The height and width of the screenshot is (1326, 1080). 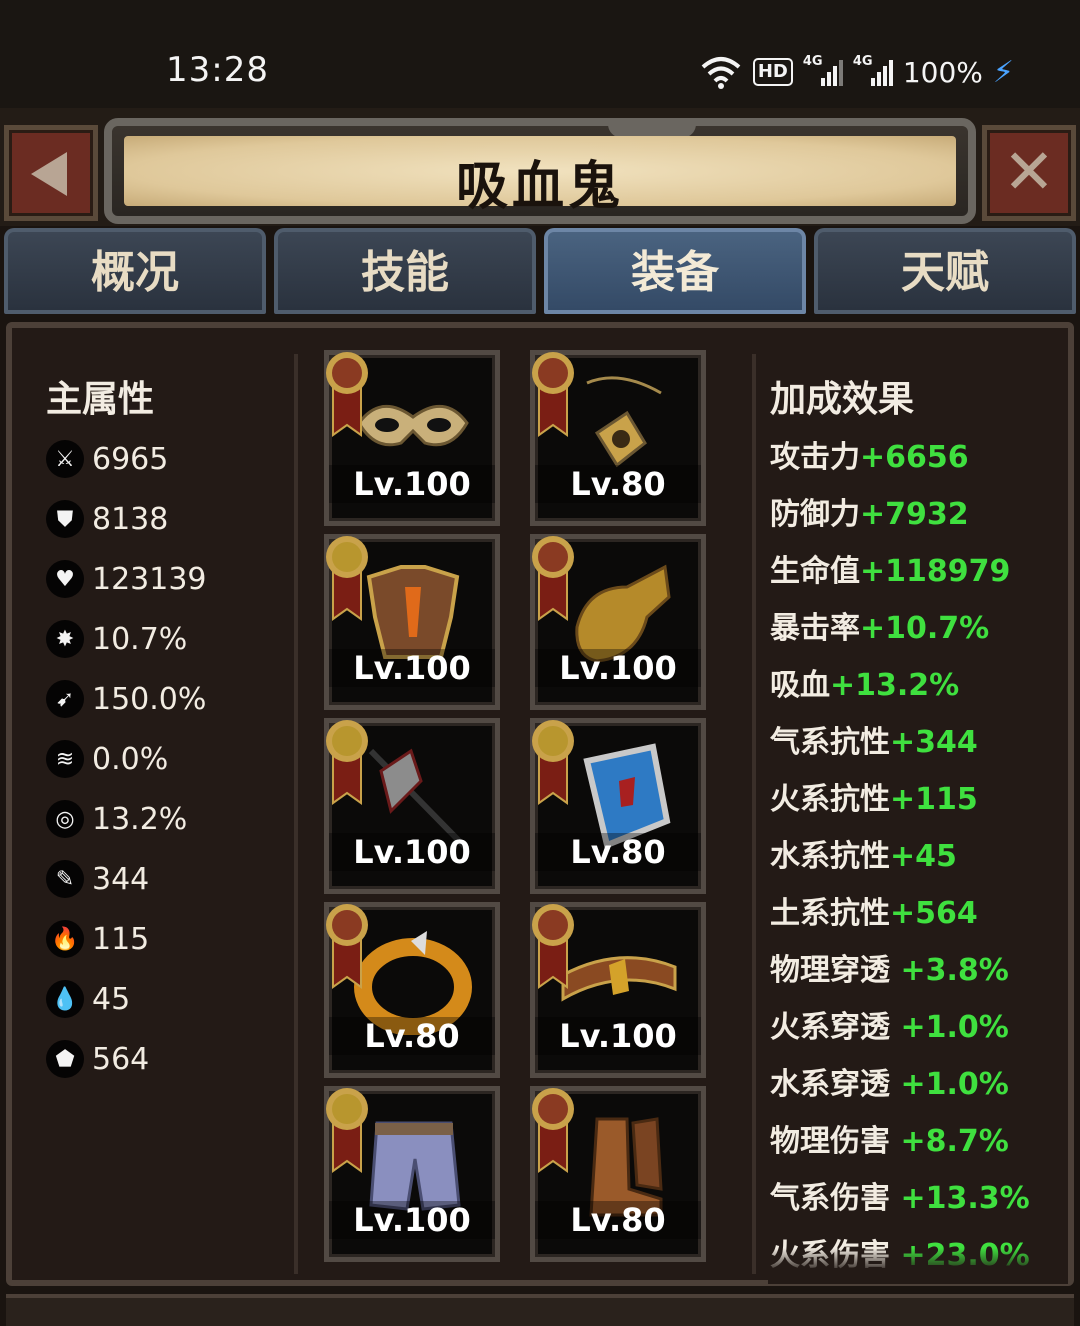 I want to click on header-bar: 吸血鬼 ✕, so click(x=540, y=167).